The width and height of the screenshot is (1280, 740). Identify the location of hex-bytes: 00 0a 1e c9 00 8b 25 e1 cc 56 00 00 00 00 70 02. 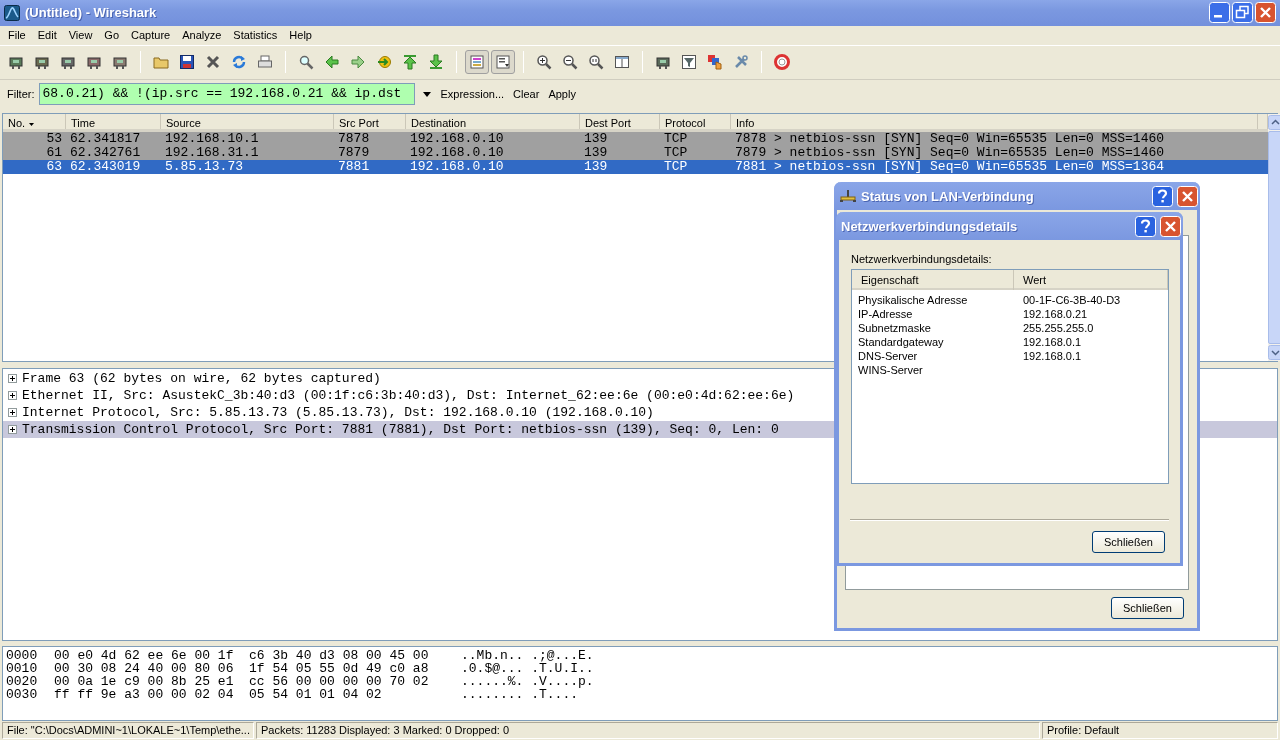
(242, 682).